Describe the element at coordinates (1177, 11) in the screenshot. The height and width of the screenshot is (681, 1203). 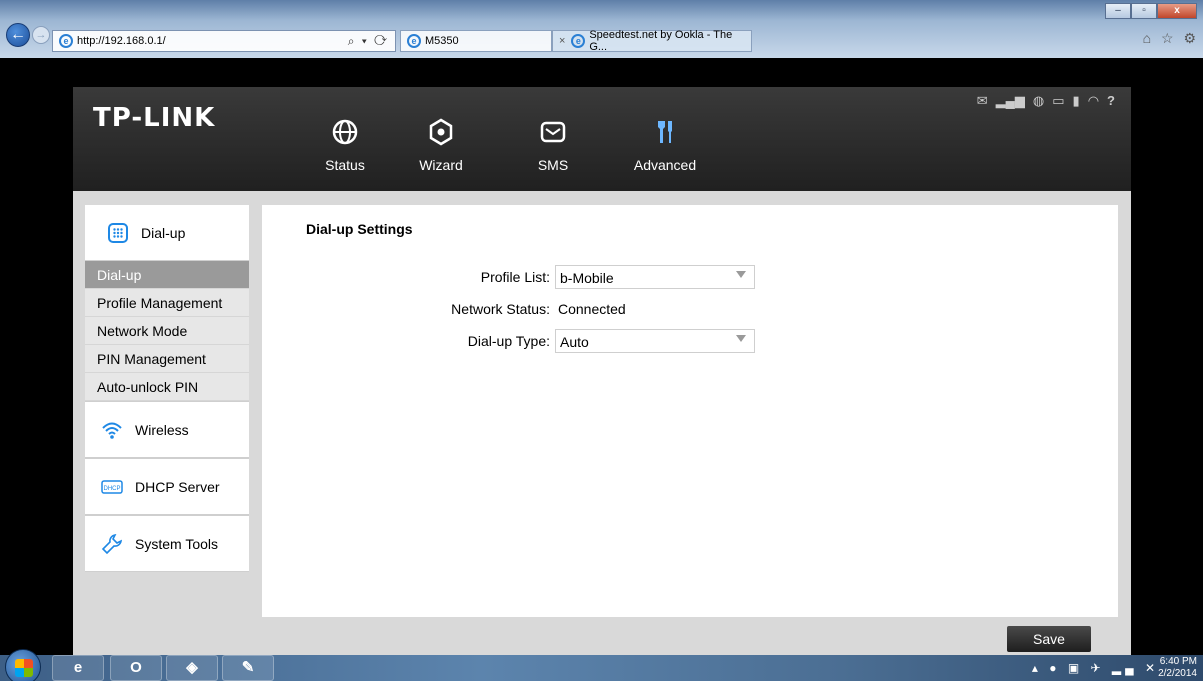
I see `close-window-button: x` at that location.